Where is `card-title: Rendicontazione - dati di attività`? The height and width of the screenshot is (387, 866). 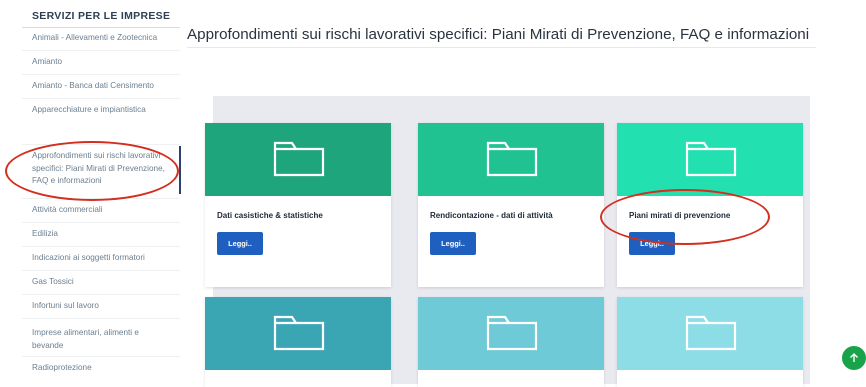
card-title: Rendicontazione - dati di attività is located at coordinates (491, 215).